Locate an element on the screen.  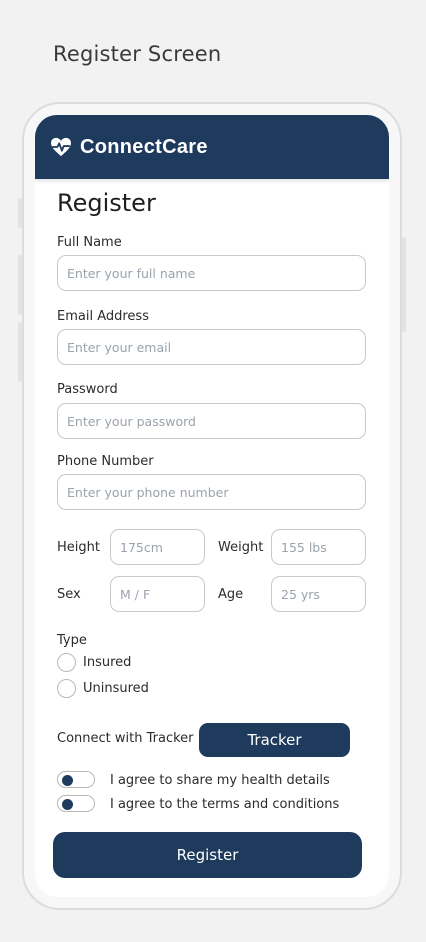
full-name-input is located at coordinates (211, 273).